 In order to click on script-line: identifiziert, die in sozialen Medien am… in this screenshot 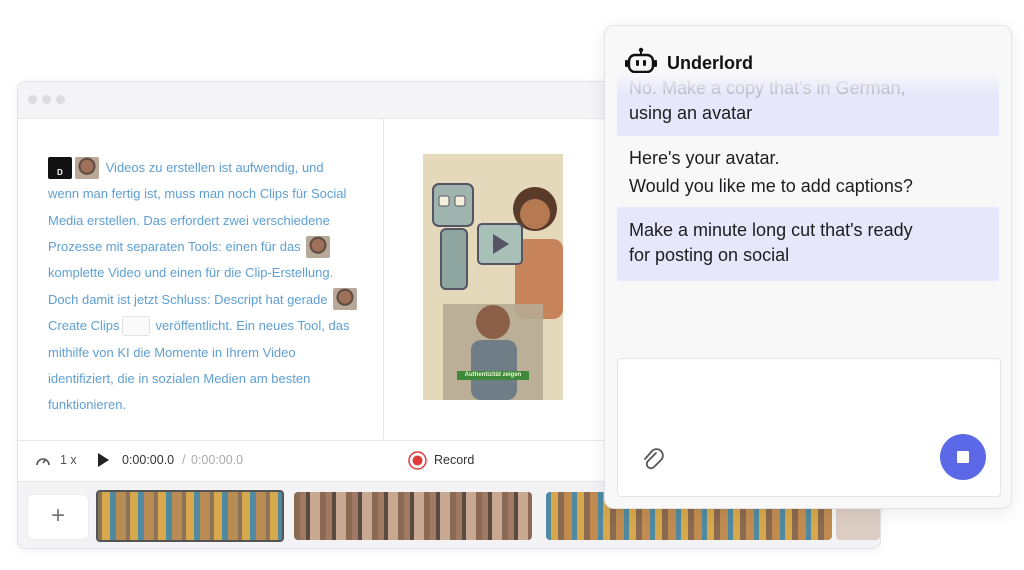, I will do `click(179, 378)`.